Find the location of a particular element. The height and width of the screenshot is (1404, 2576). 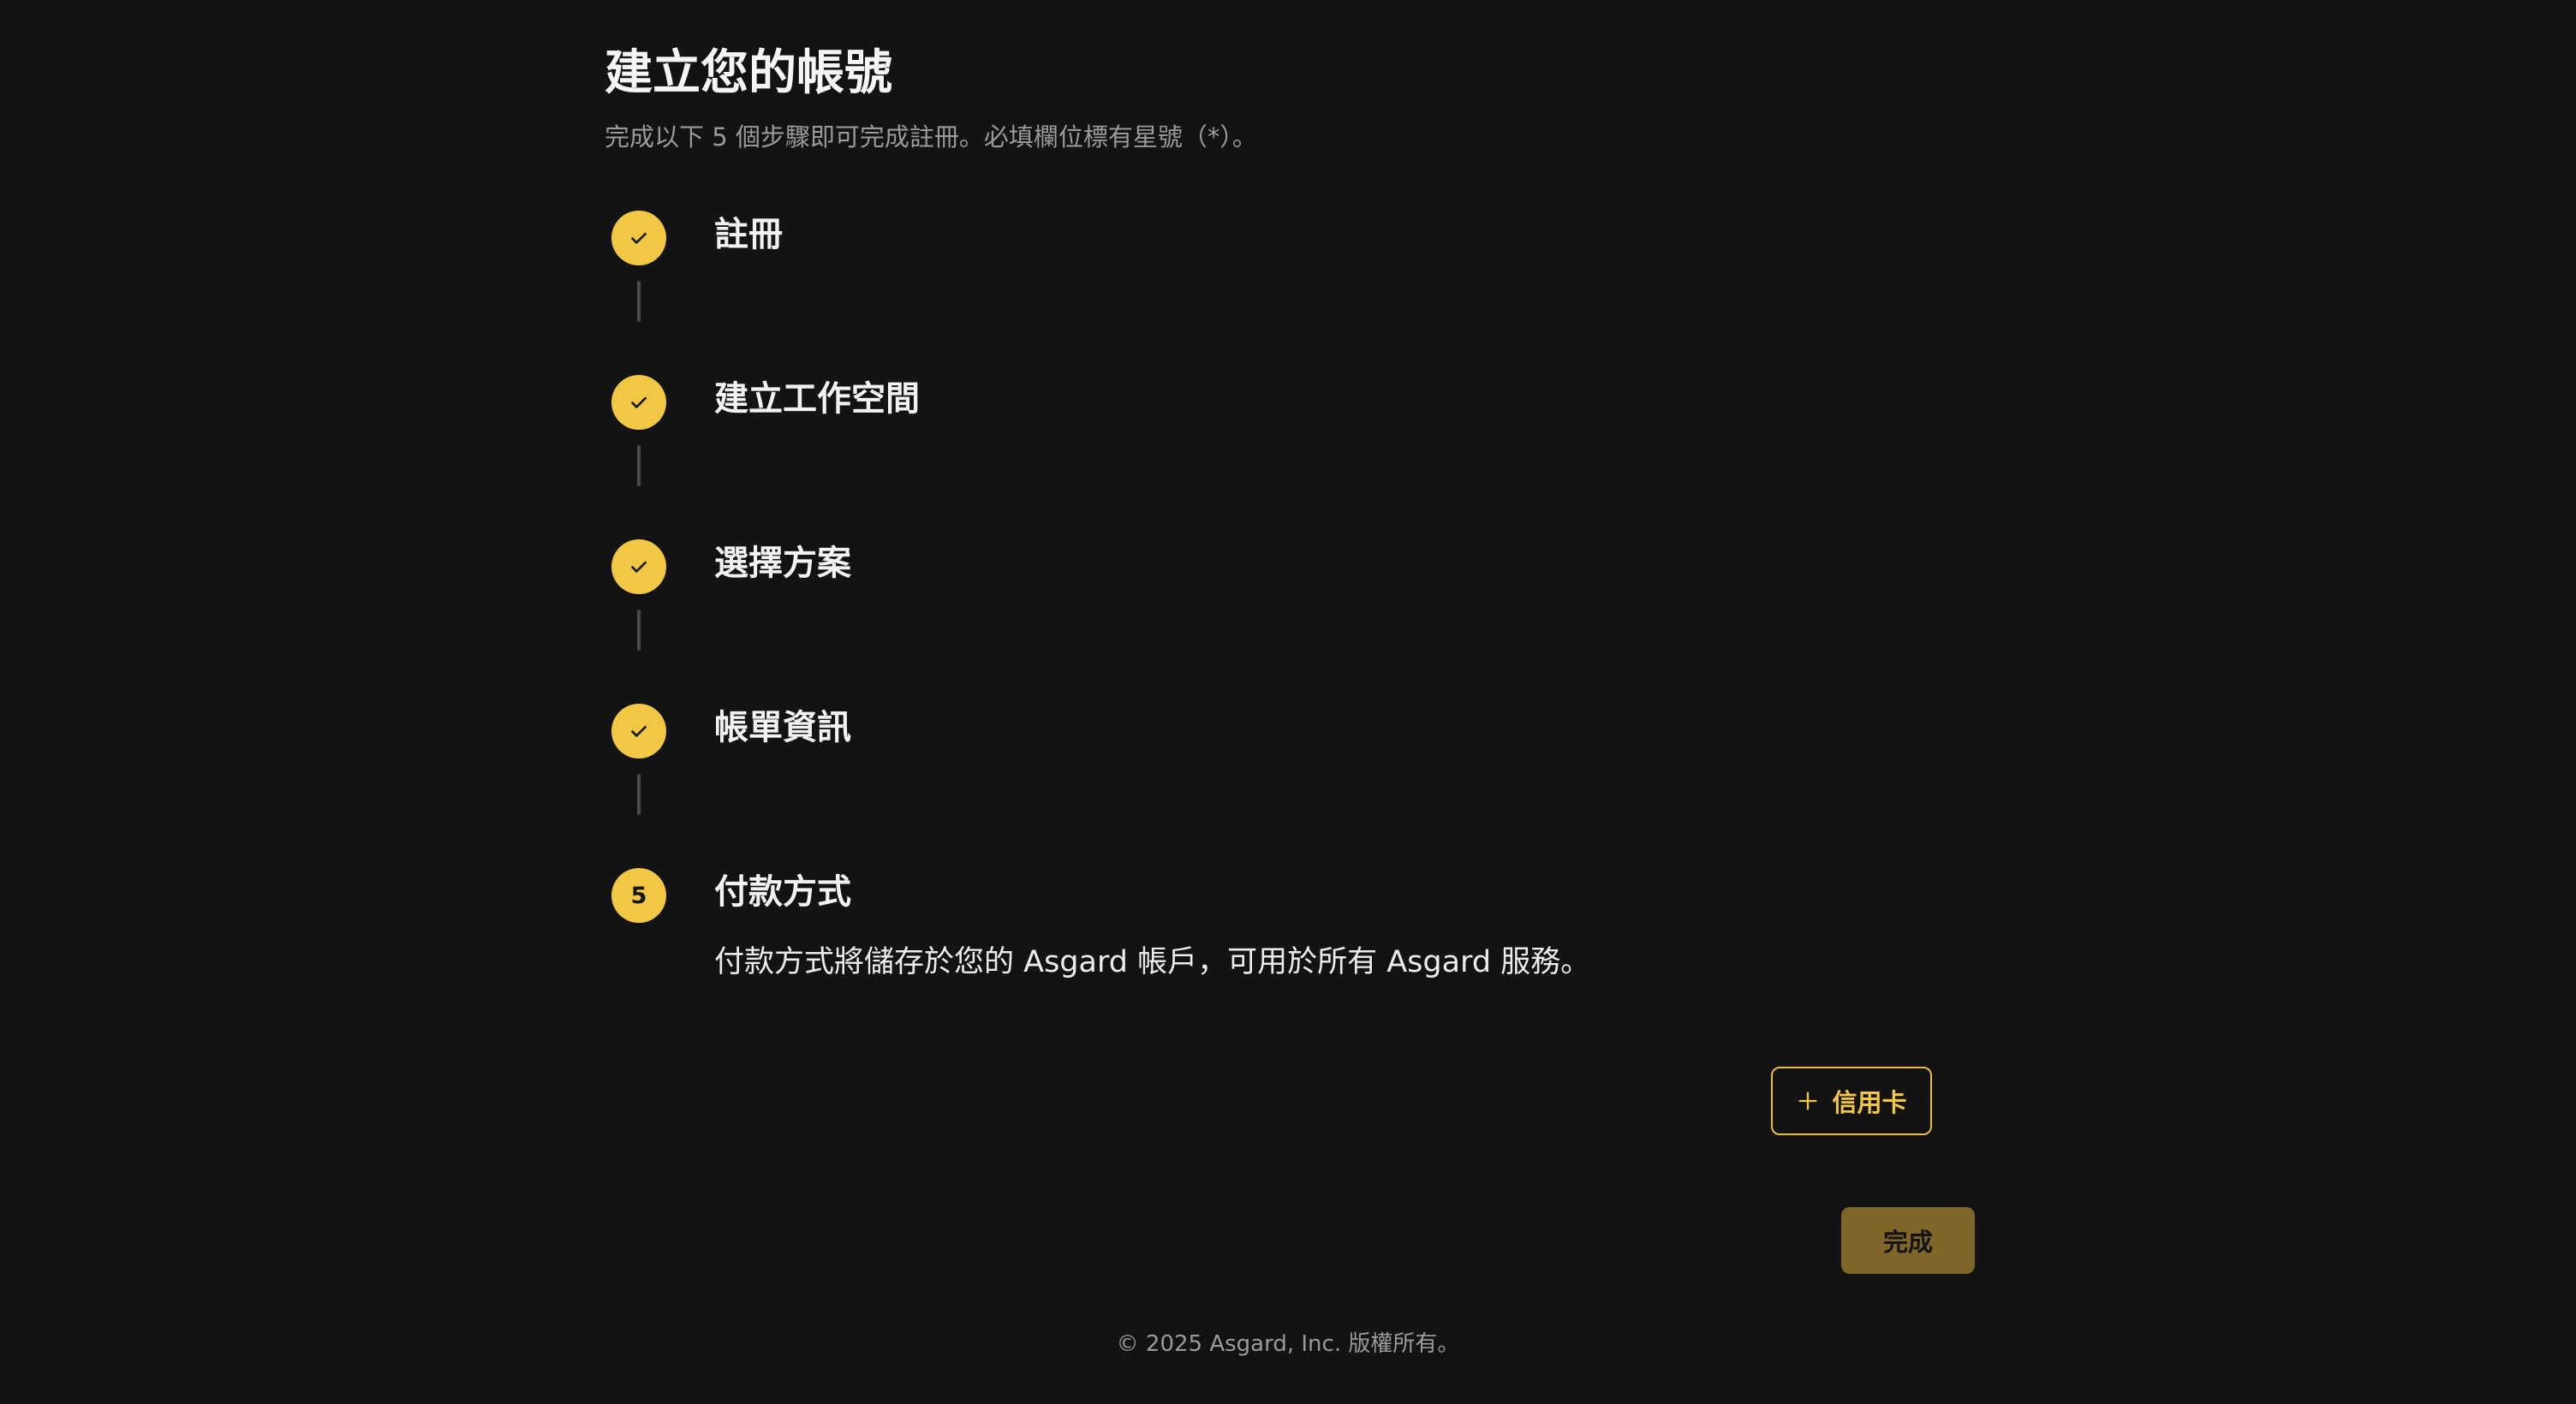

step-label: 付款方式 is located at coordinates (782, 892).